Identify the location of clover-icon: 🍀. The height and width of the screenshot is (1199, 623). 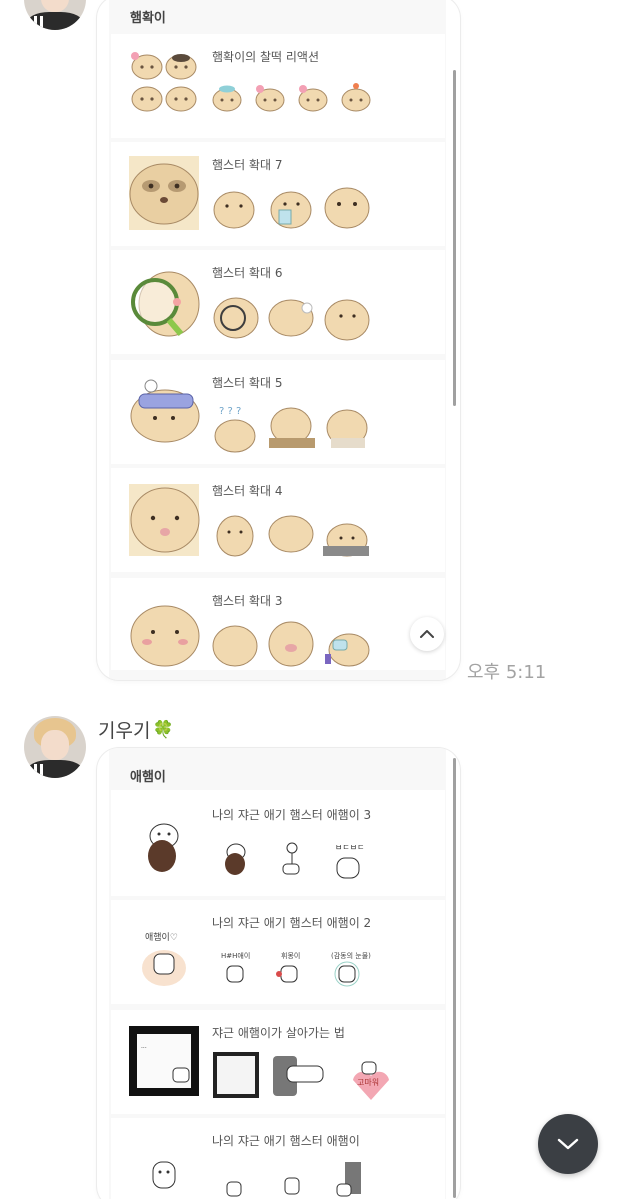
(163, 729).